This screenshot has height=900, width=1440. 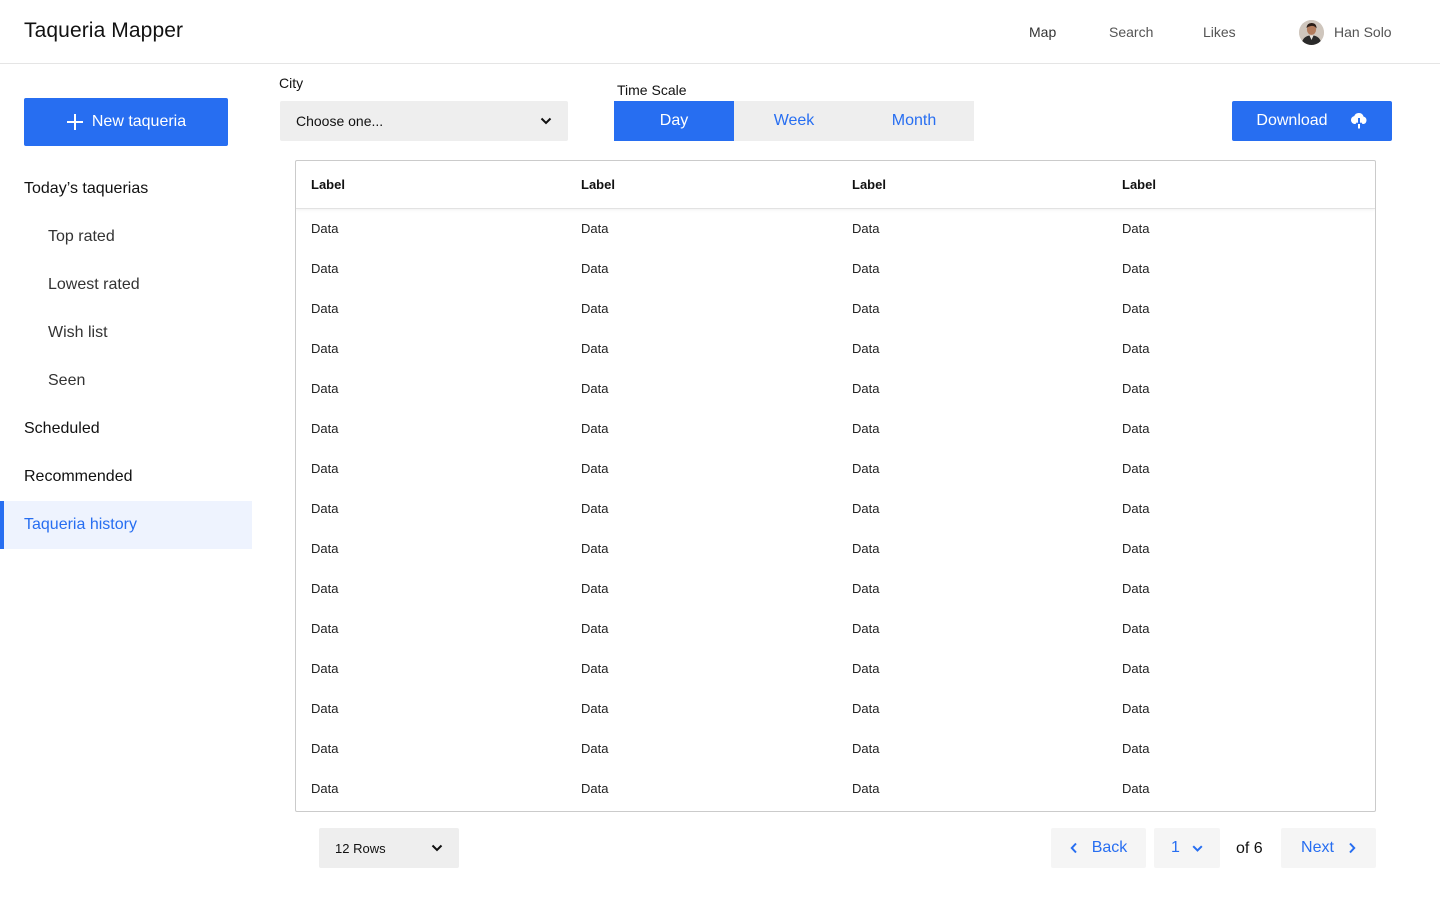 What do you see at coordinates (1249, 848) in the screenshot?
I see `page-count: of 6` at bounding box center [1249, 848].